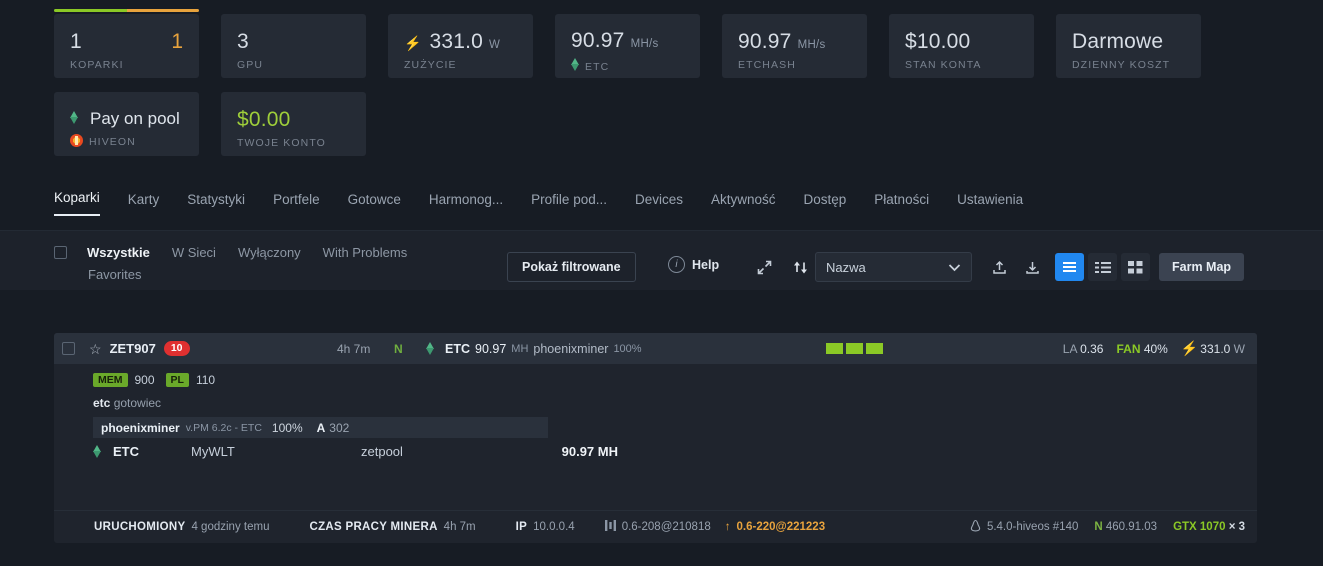  I want to click on pl-value: 110, so click(205, 380).